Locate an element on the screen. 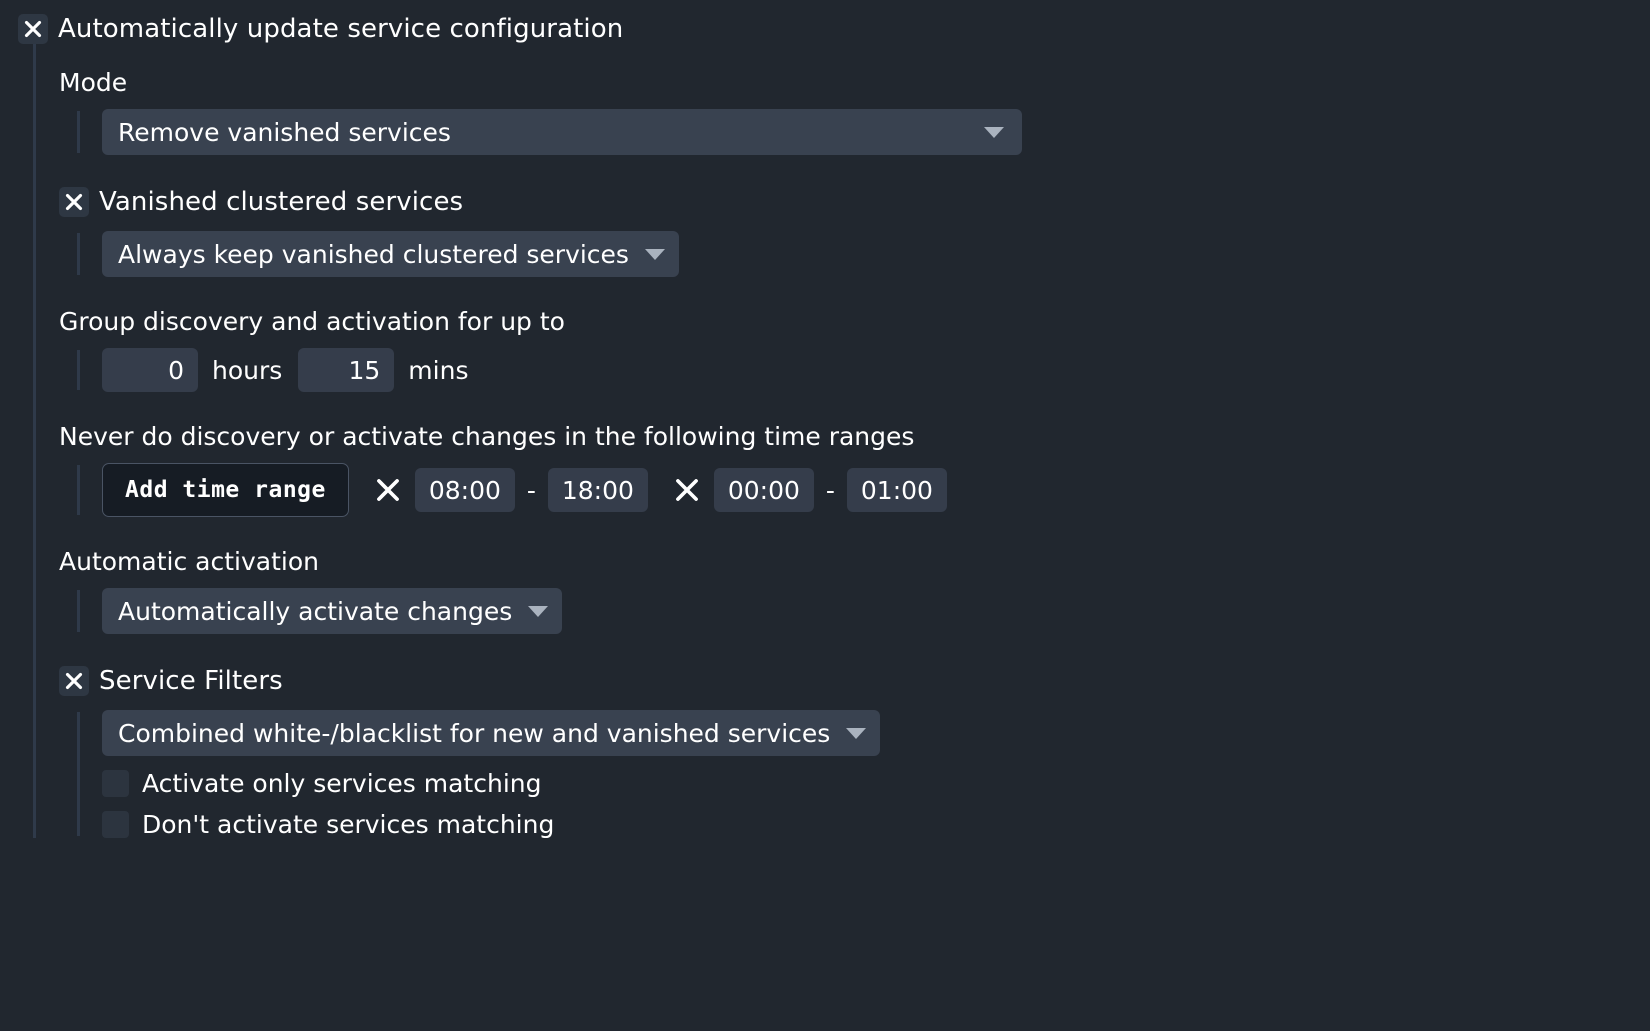  mode-select-value: Remove vanished services is located at coordinates (284, 132).